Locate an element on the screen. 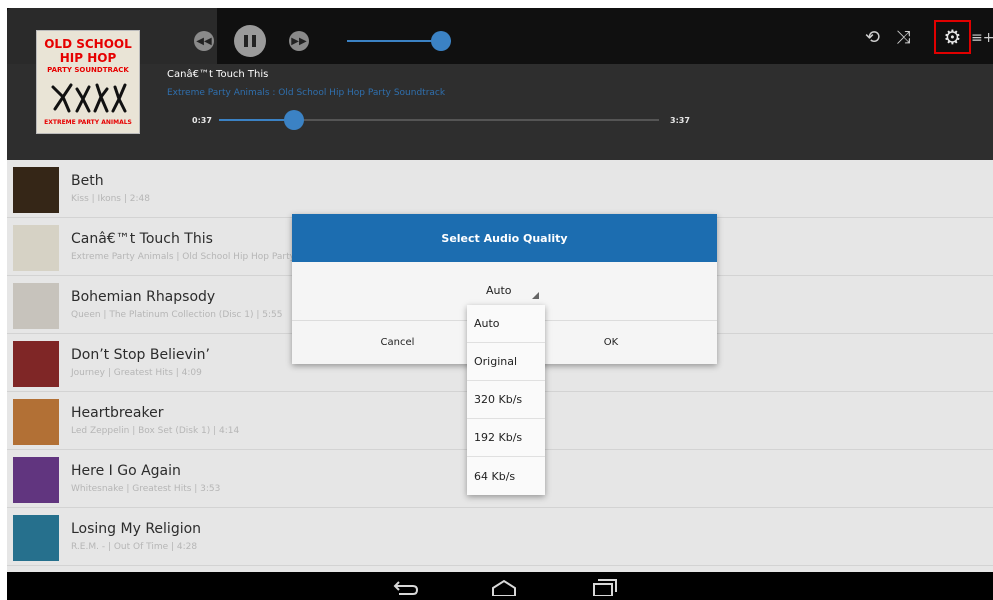 The image size is (993, 600). duration-time: 3:37 is located at coordinates (680, 120).